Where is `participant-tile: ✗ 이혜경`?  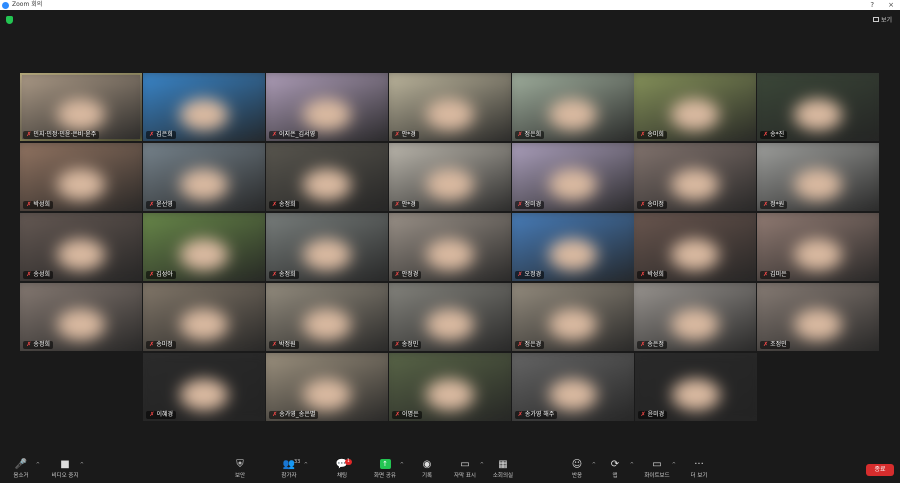
participant-tile: ✗ 이혜경 is located at coordinates (204, 387).